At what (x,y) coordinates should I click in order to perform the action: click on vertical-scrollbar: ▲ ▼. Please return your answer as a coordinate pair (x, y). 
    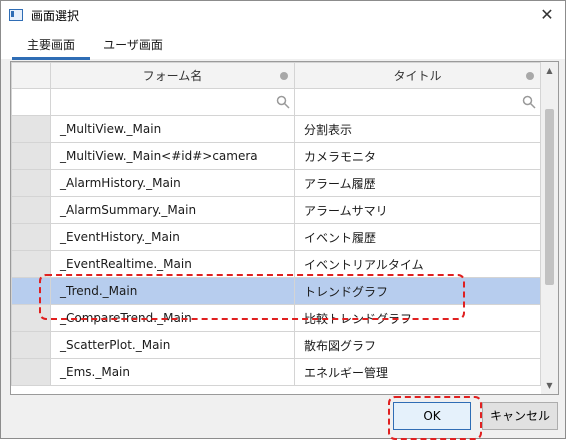
    Looking at the image, I should click on (549, 228).